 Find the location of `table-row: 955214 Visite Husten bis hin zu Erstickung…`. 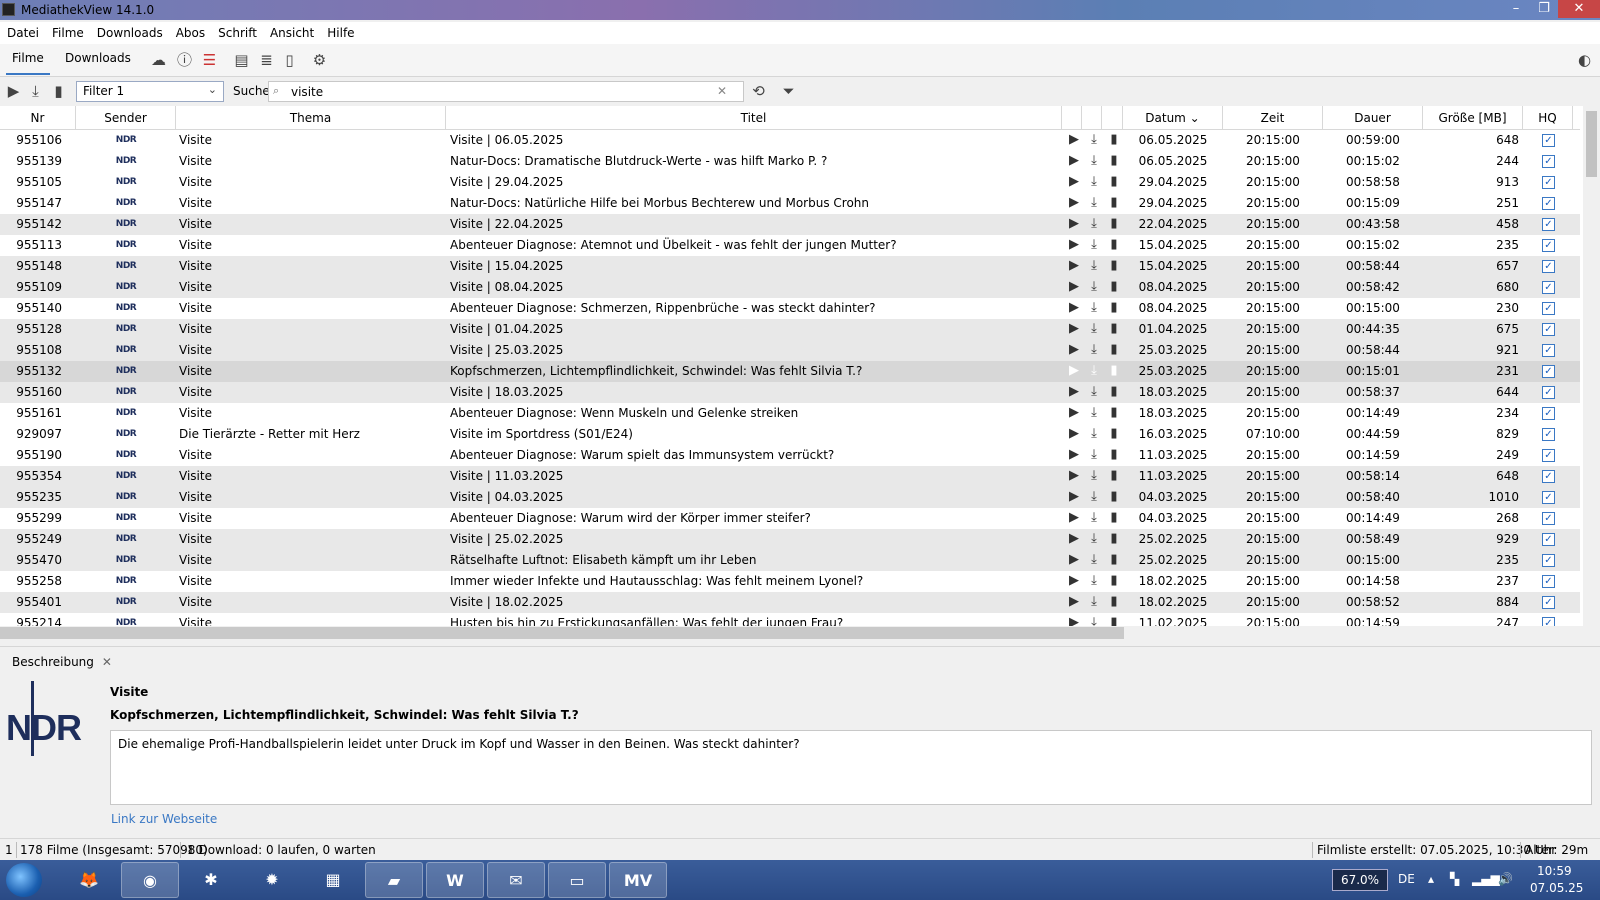

table-row: 955214 Visite Husten bis hin zu Erstickung… is located at coordinates (790, 619).